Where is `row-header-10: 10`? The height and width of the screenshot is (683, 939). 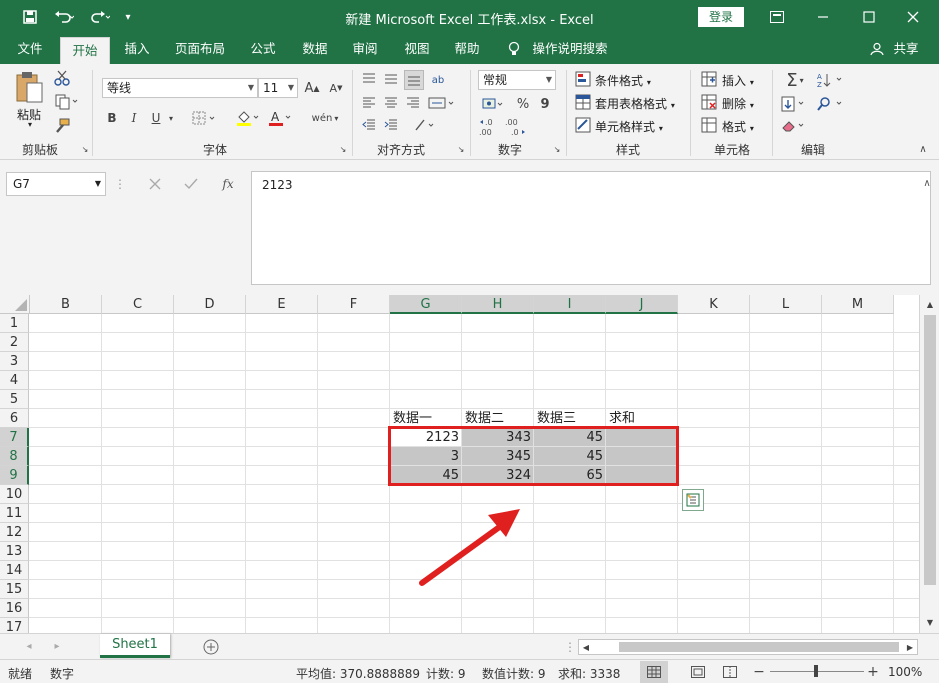
row-header-10: 10 is located at coordinates (14, 494).